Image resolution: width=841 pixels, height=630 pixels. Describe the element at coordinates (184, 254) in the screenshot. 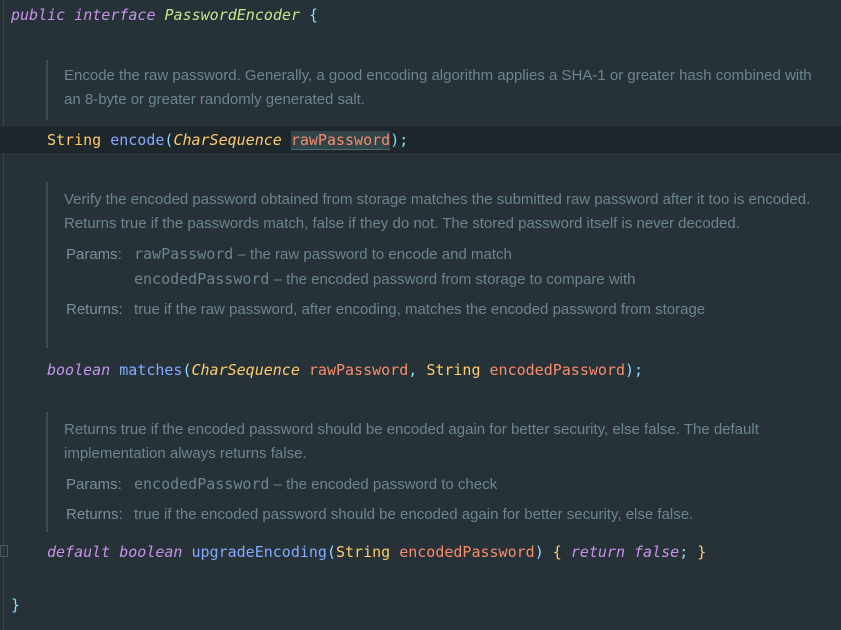

I see `param-name: rawPassword` at that location.